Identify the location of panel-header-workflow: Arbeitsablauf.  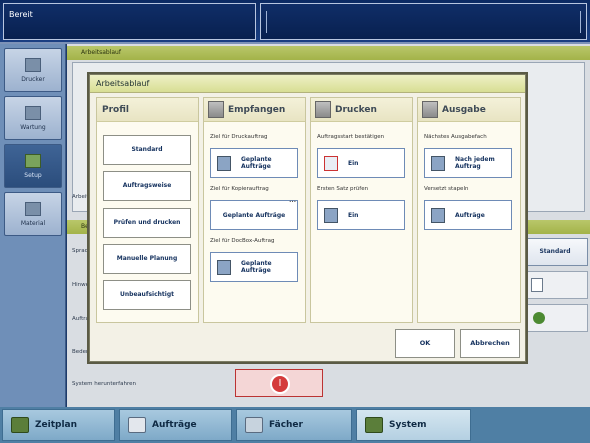
(328, 53).